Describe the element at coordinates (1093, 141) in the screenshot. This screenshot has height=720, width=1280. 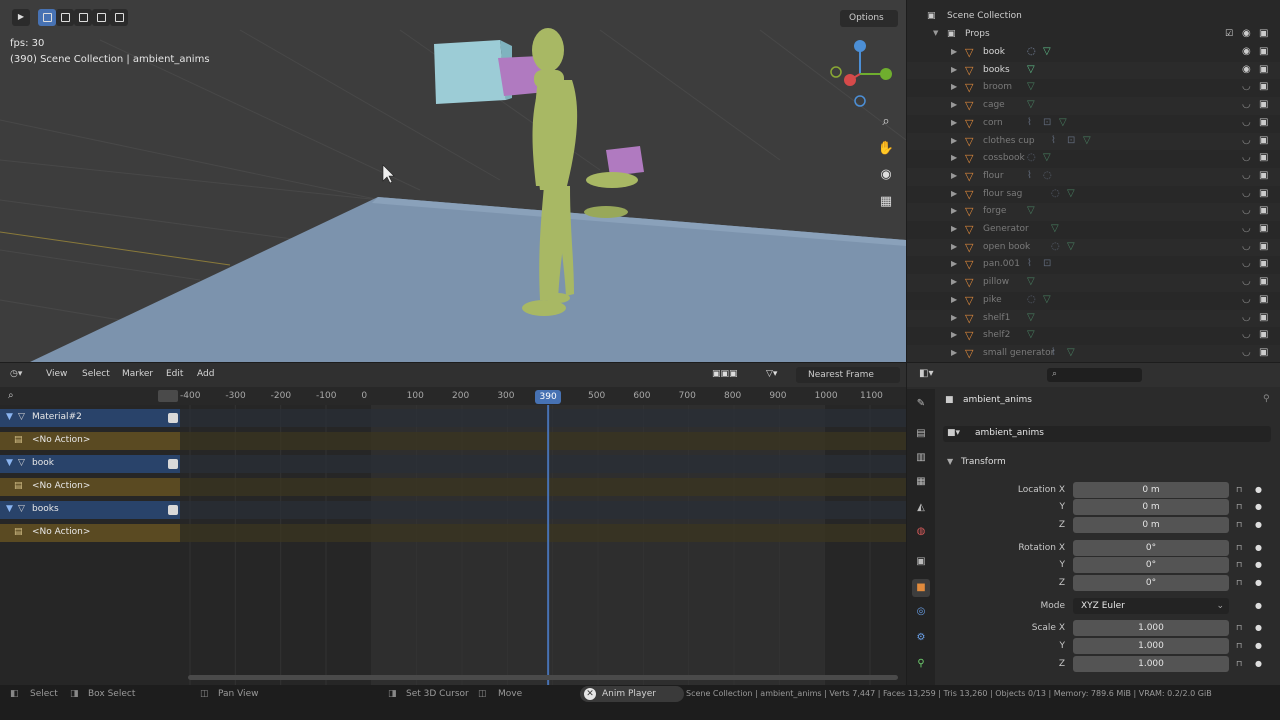
I see `outliner-item: ▶ ▽ clothes cup ⌇ ⊡ ▽ ◡ ▣` at that location.